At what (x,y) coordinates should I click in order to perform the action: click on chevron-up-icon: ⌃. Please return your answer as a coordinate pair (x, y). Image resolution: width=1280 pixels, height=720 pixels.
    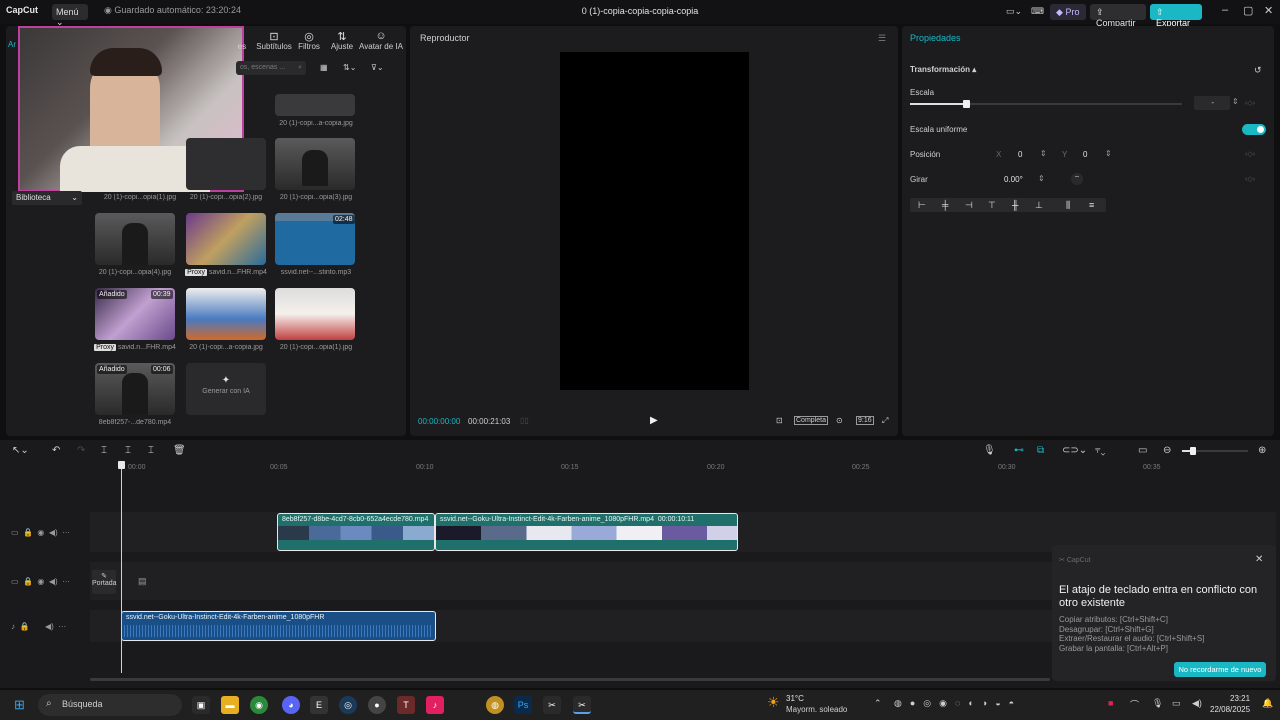
    Looking at the image, I should click on (878, 703).